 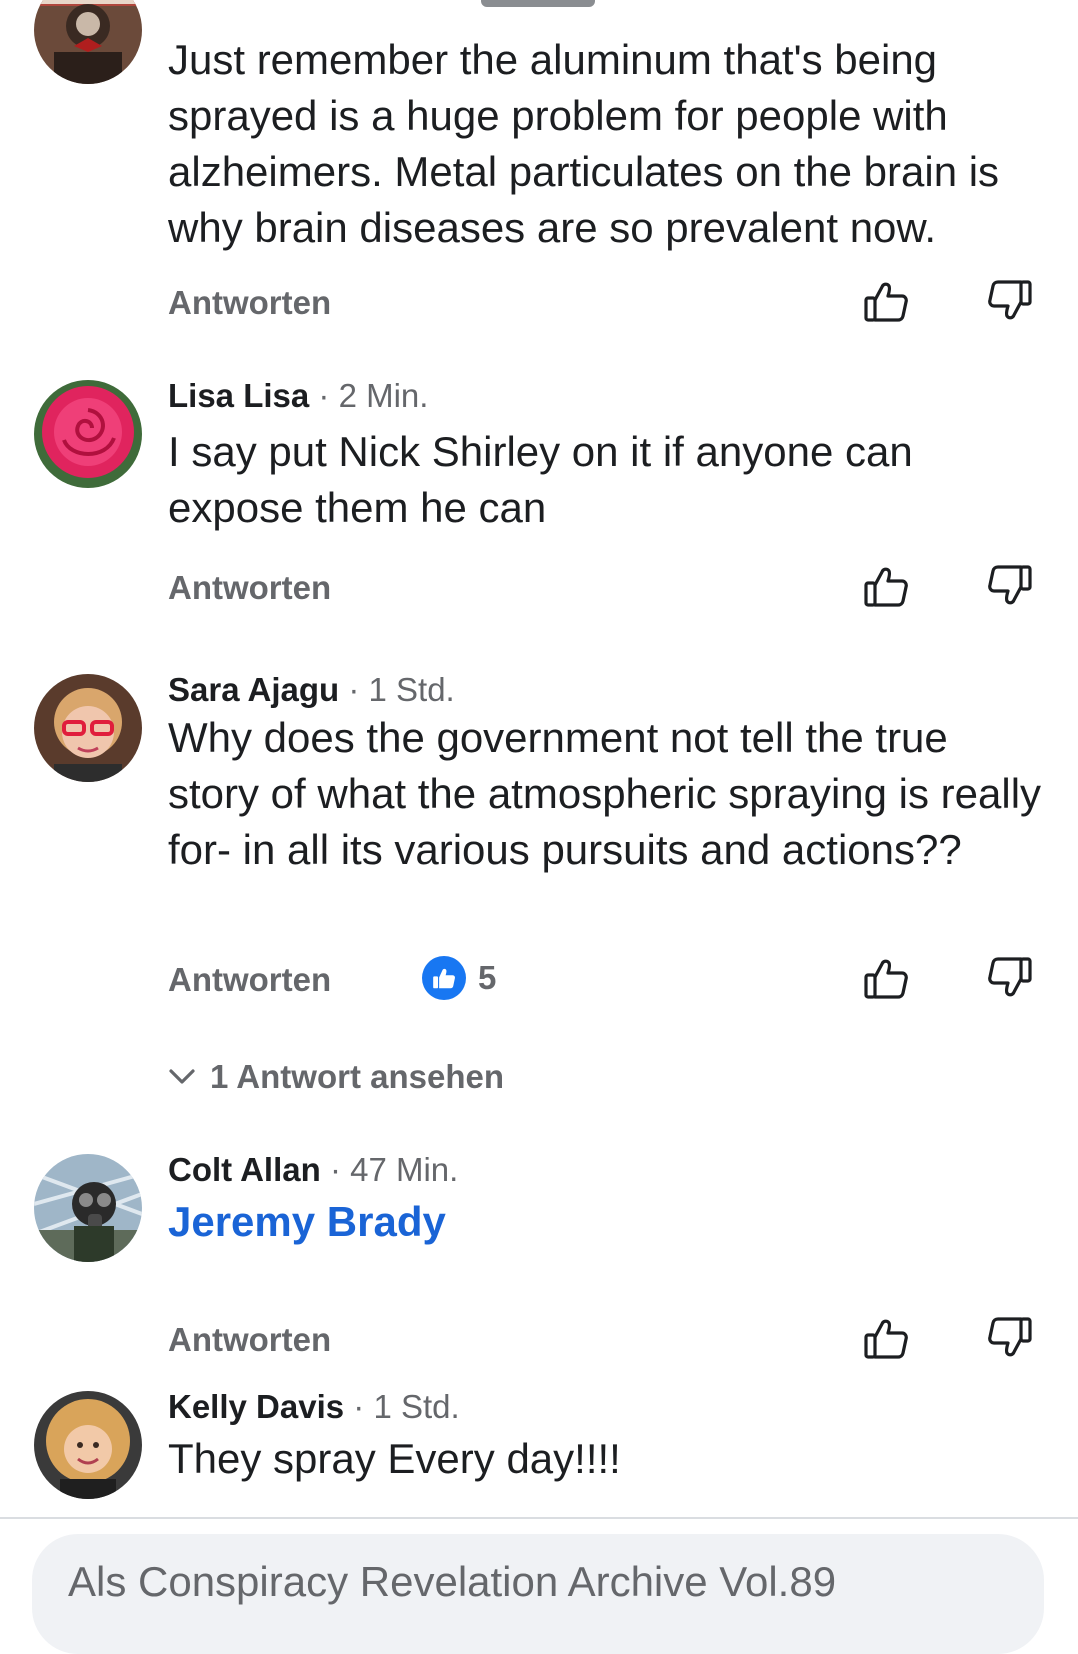 What do you see at coordinates (444, 978) in the screenshot?
I see `like-reaction-icon` at bounding box center [444, 978].